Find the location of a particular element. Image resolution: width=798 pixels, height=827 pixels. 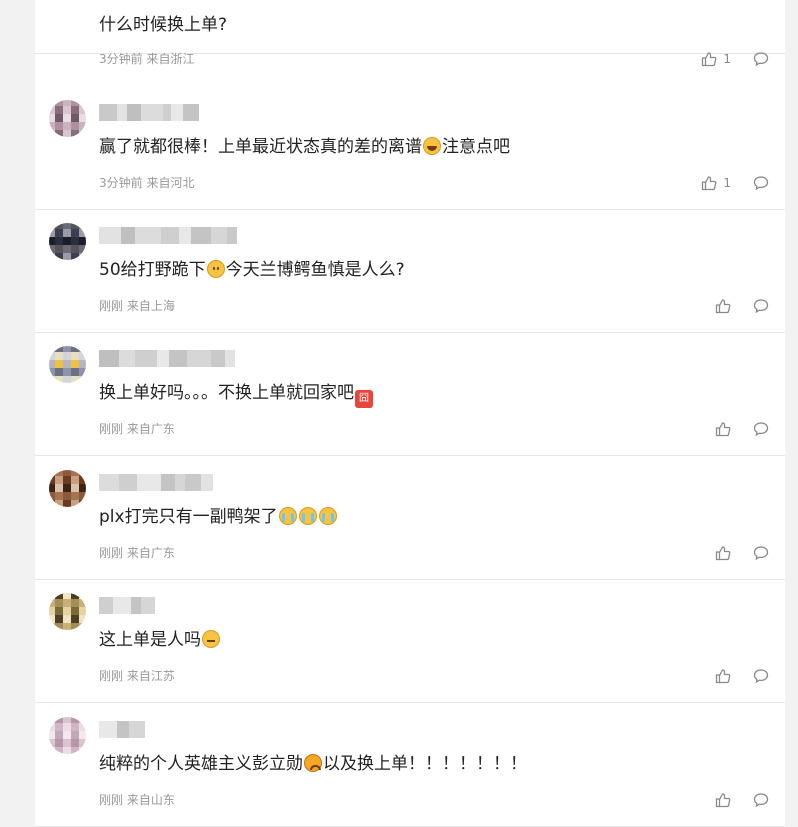

comment-text-part: 注意点吧 is located at coordinates (476, 147).